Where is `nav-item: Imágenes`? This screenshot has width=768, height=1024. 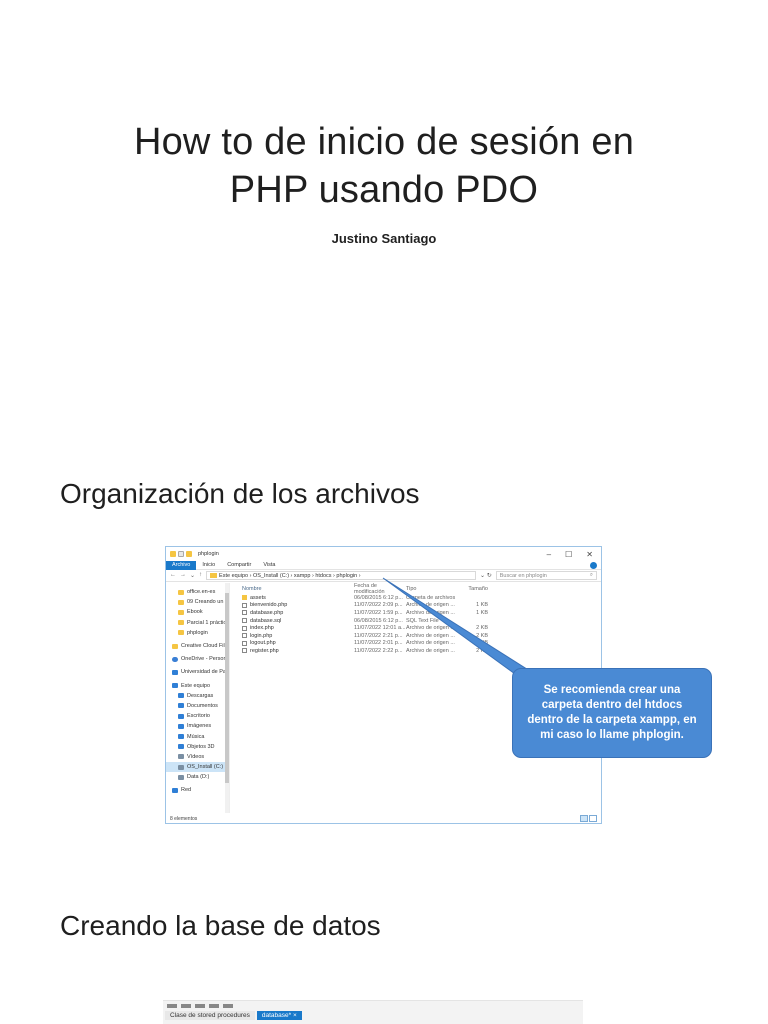 nav-item: Imágenes is located at coordinates (197, 726).